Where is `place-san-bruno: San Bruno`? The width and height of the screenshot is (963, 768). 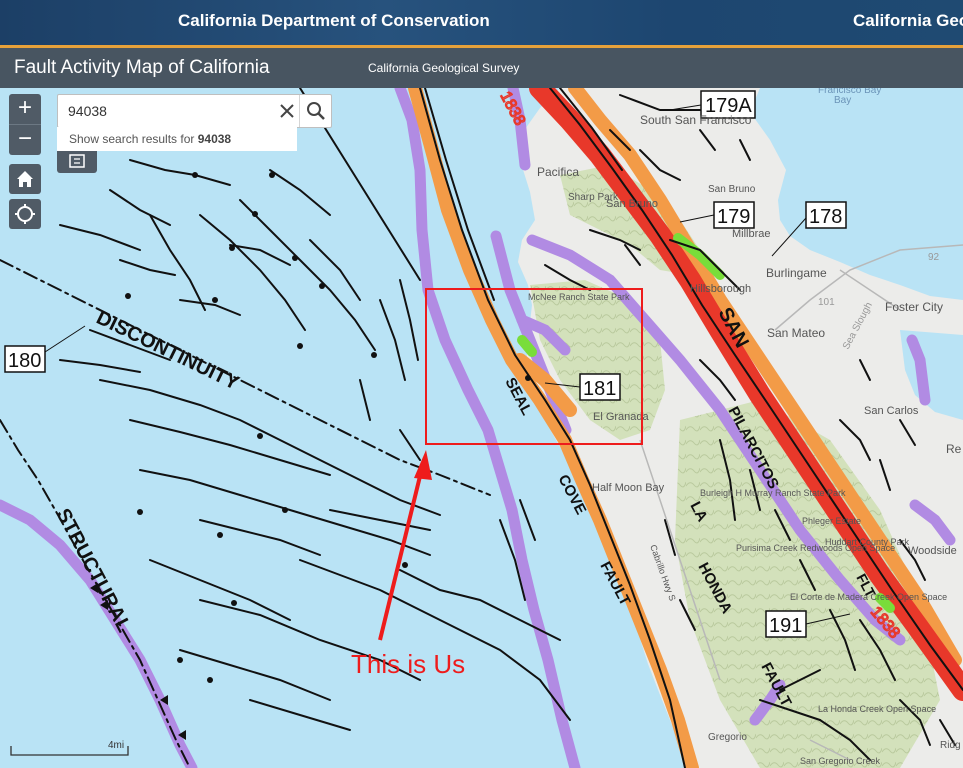 place-san-bruno: San Bruno is located at coordinates (632, 204).